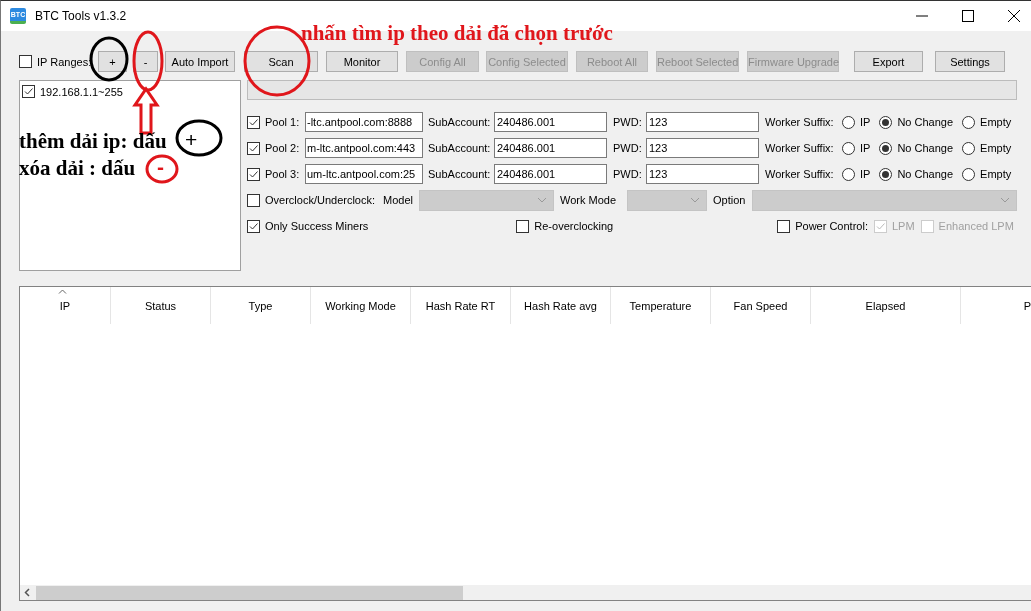 This screenshot has width=1031, height=611. Describe the element at coordinates (561, 305) in the screenshot. I see `column-header: Hash Rate avg` at that location.